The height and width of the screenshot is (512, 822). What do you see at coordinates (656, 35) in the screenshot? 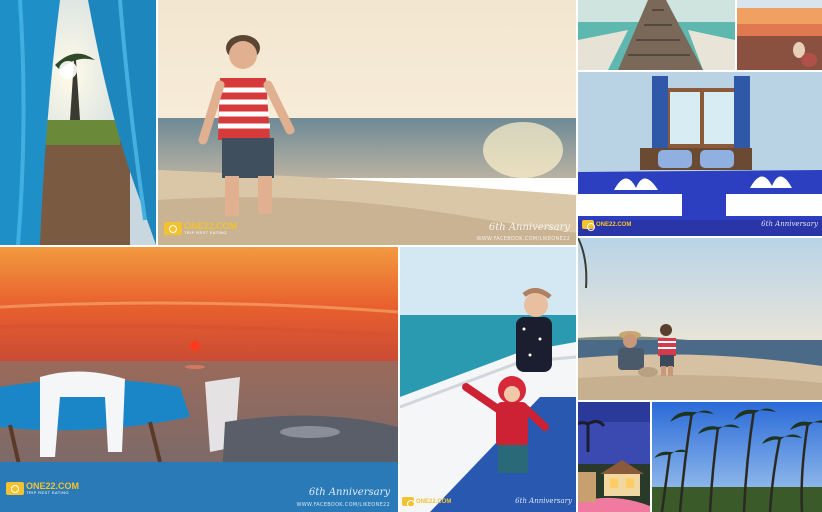
I see `photo-wooden-pier` at bounding box center [656, 35].